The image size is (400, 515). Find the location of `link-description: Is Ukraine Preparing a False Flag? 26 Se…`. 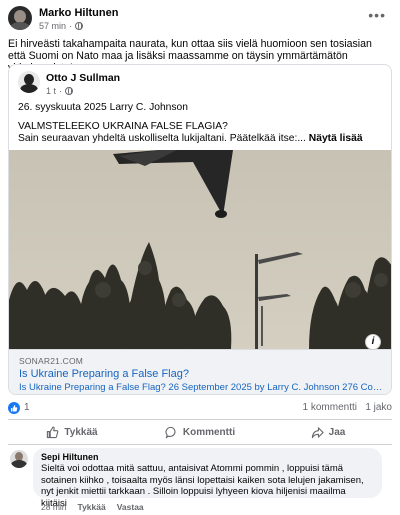

link-description: Is Ukraine Preparing a False Flag? 26 Se… is located at coordinates (201, 387).